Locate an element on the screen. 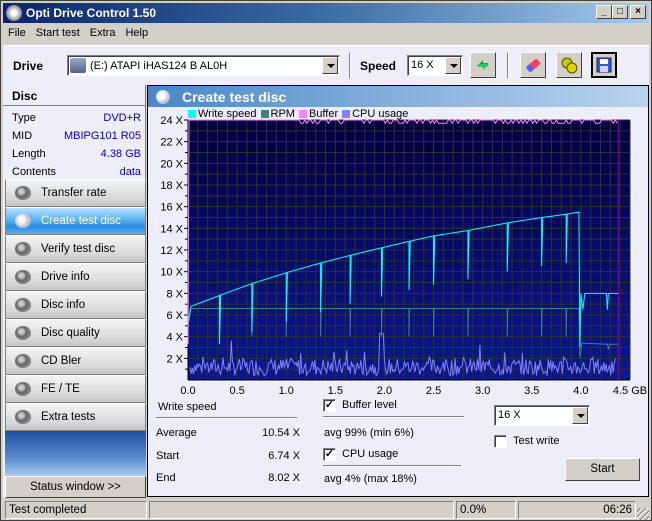  disc-row-length: Length 4.38 GB is located at coordinates (76, 154).